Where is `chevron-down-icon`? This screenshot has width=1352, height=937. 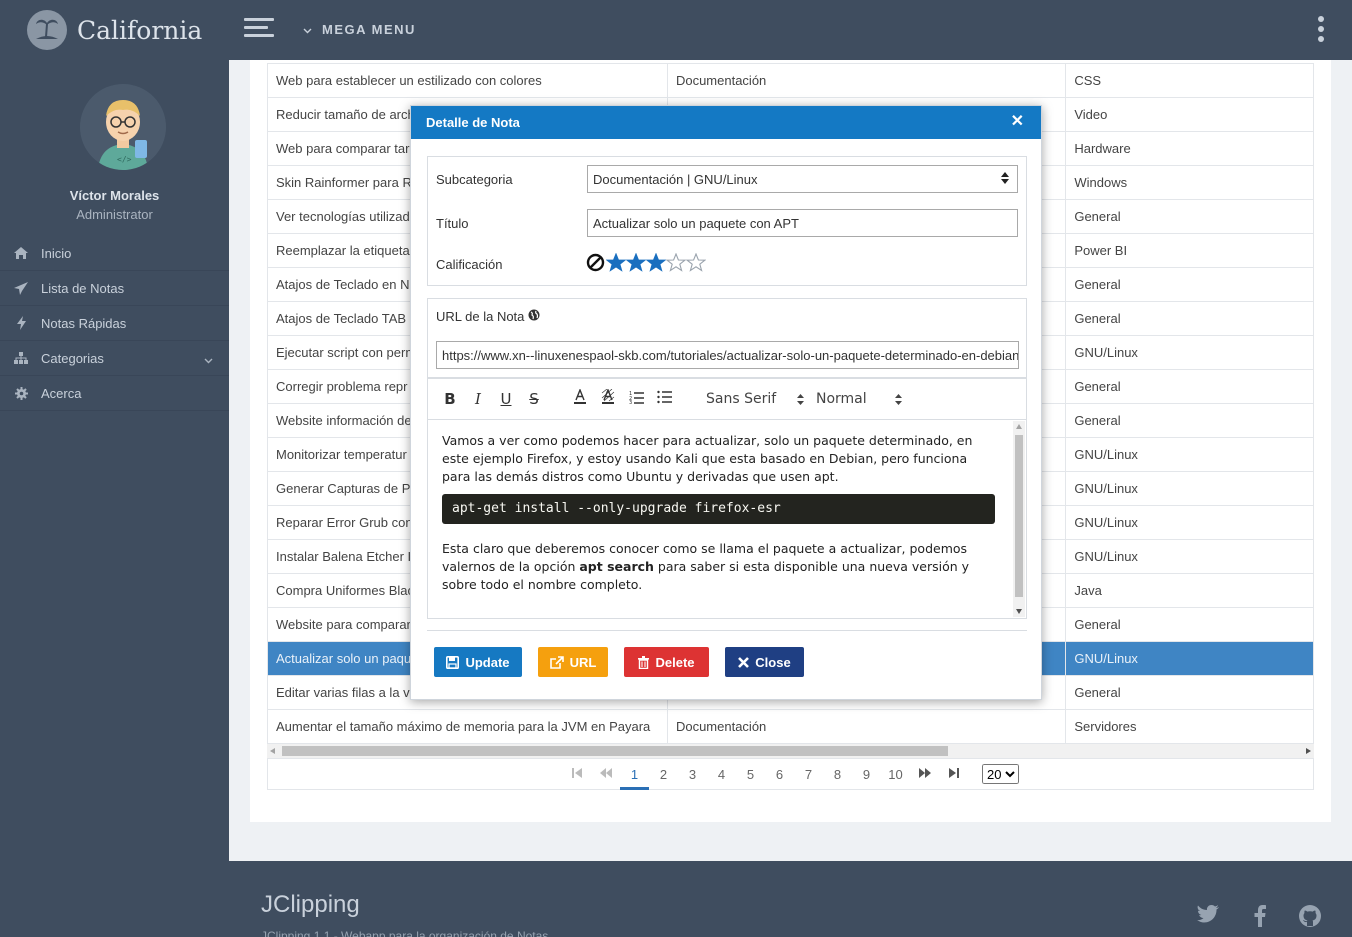 chevron-down-icon is located at coordinates (208, 359).